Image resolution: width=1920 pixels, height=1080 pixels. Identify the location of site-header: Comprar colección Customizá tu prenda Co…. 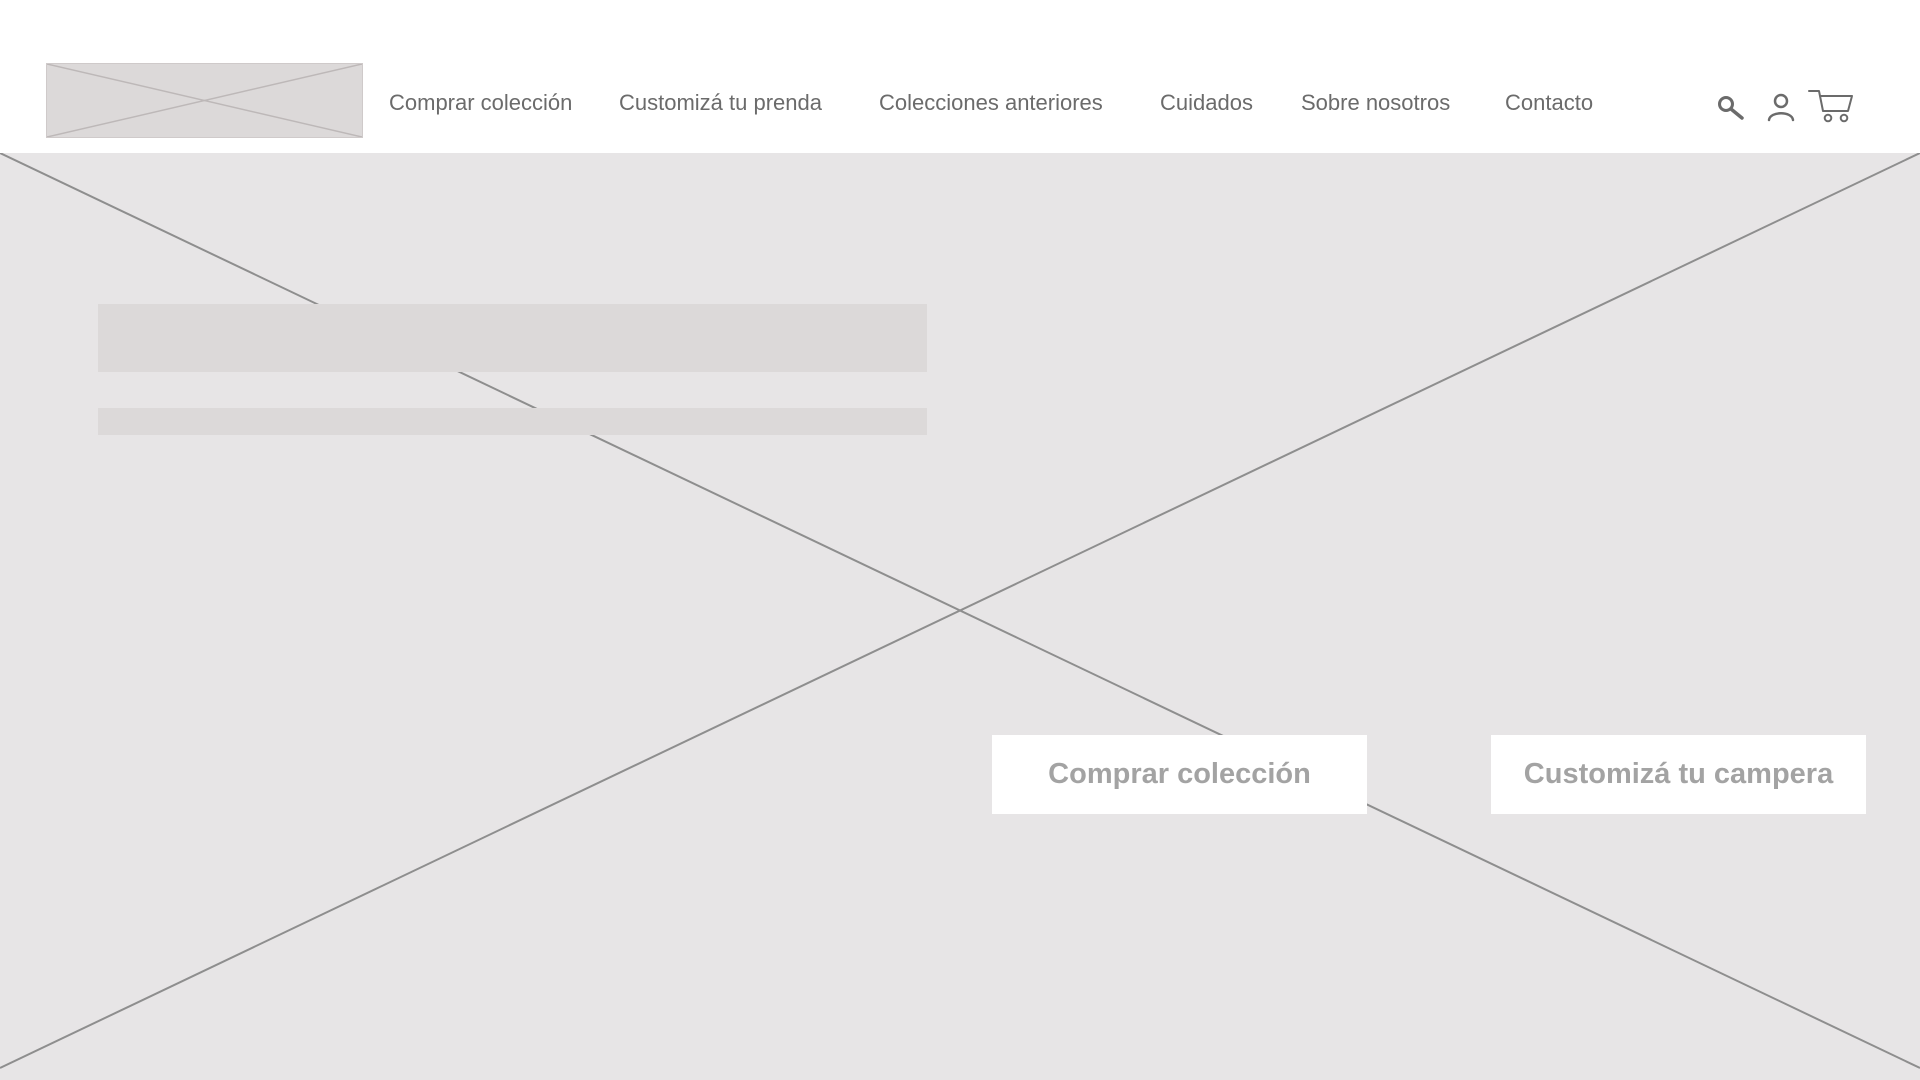
(960, 76).